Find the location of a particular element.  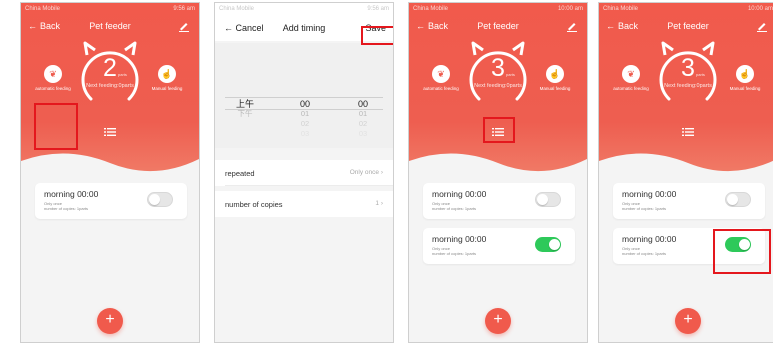

feeding-dial: 3 parts Next feeding:0parts is located at coordinates (498, 73).